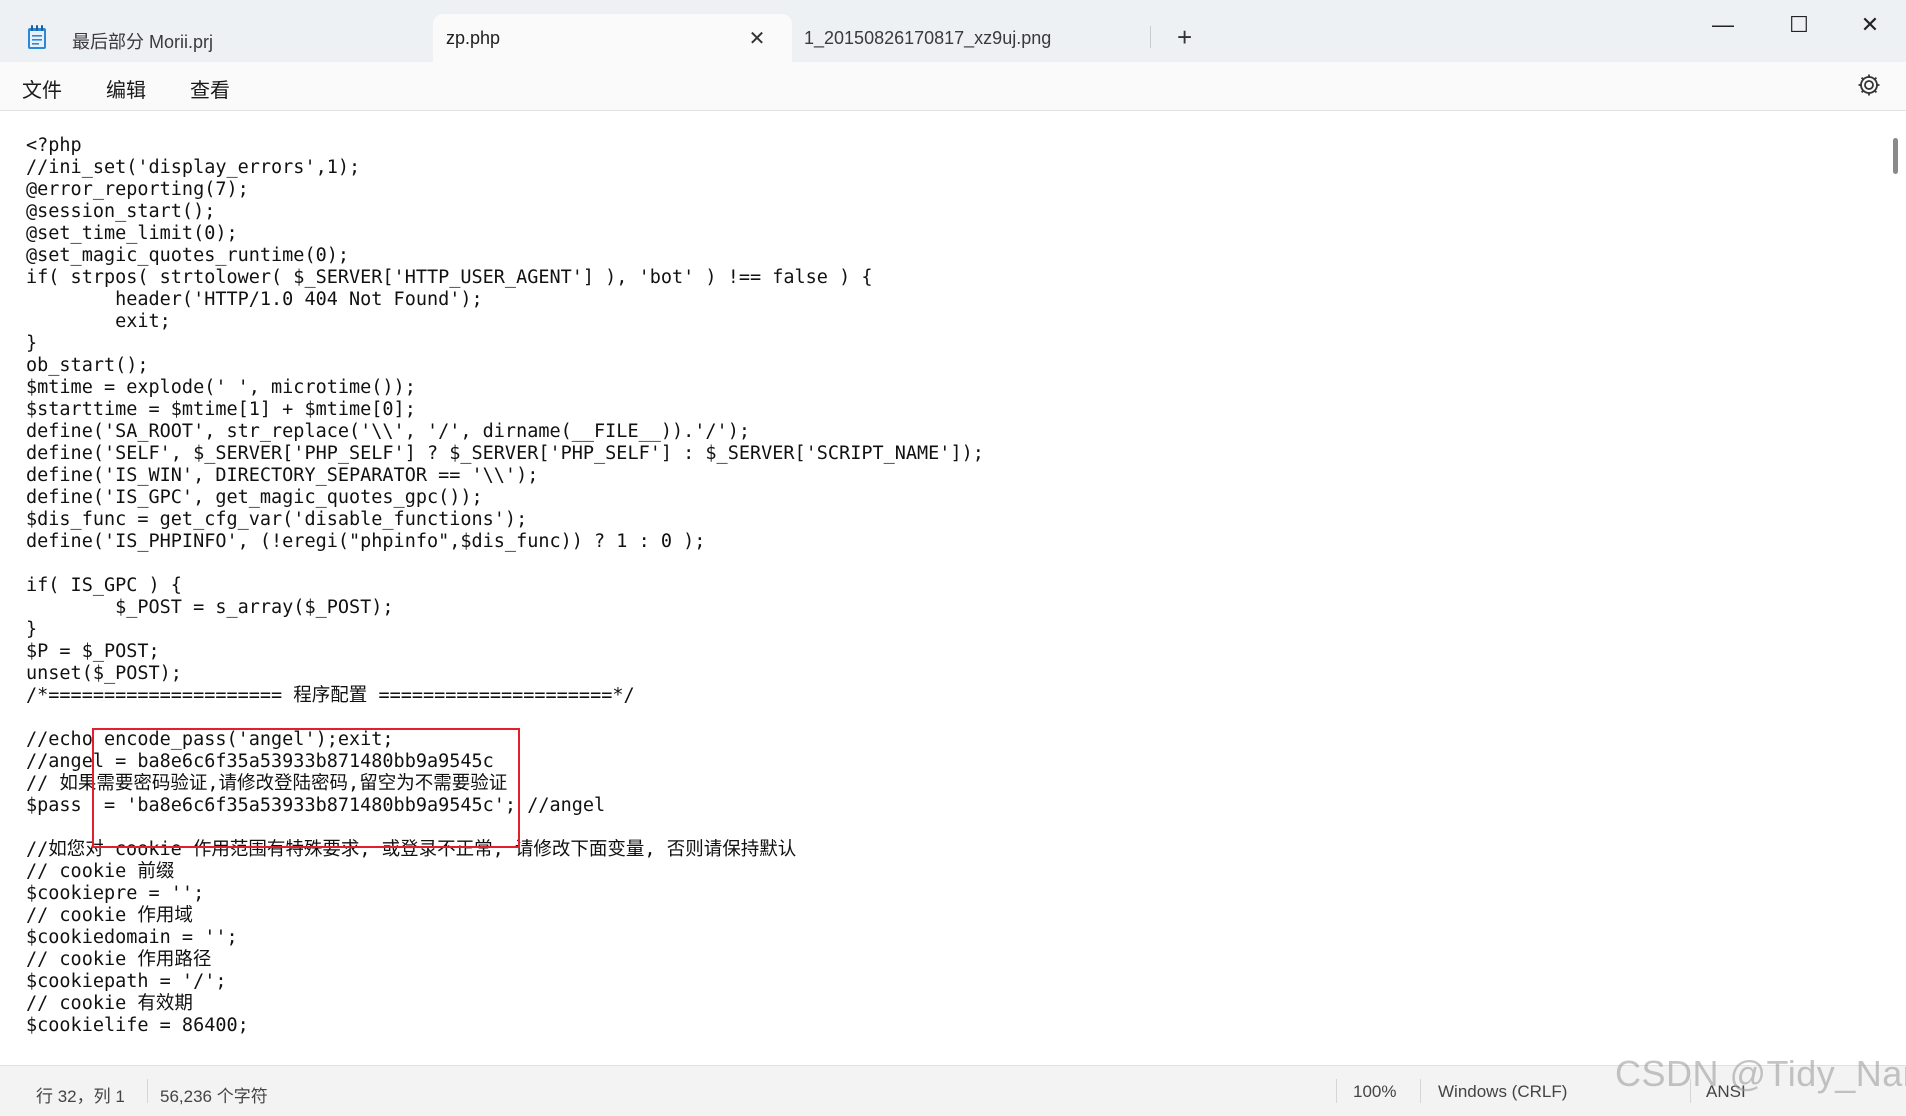 The height and width of the screenshot is (1116, 1906). I want to click on code-line: @session_start();, so click(121, 211).